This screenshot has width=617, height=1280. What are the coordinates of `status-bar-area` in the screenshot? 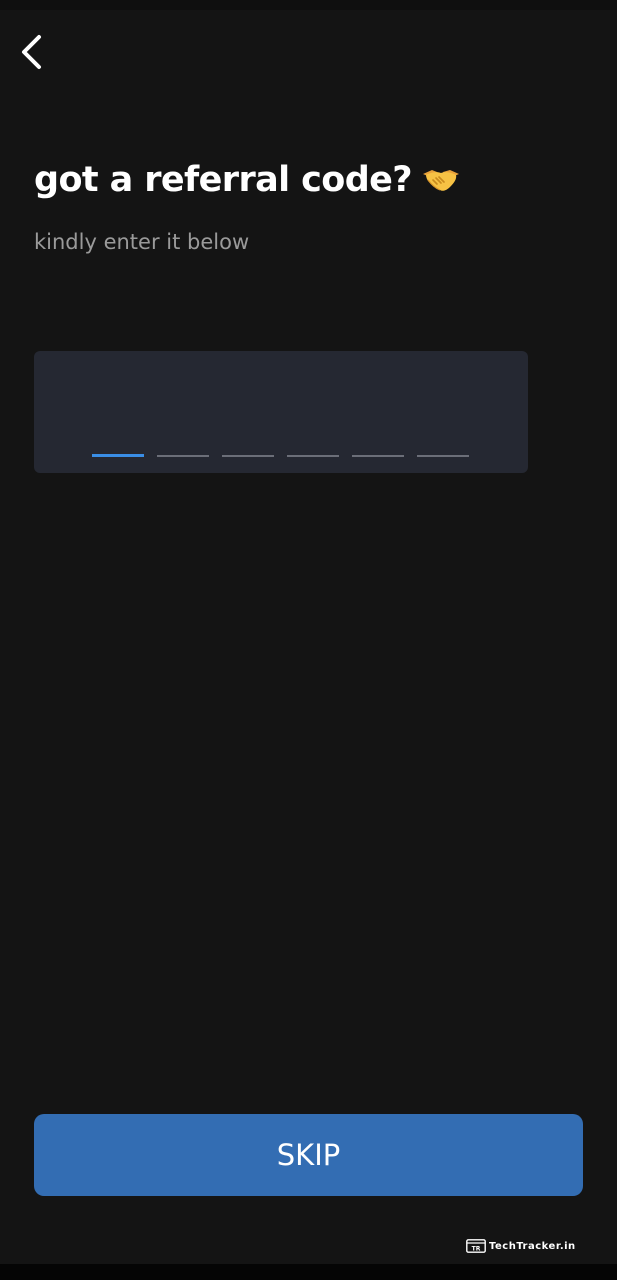 It's located at (308, 5).